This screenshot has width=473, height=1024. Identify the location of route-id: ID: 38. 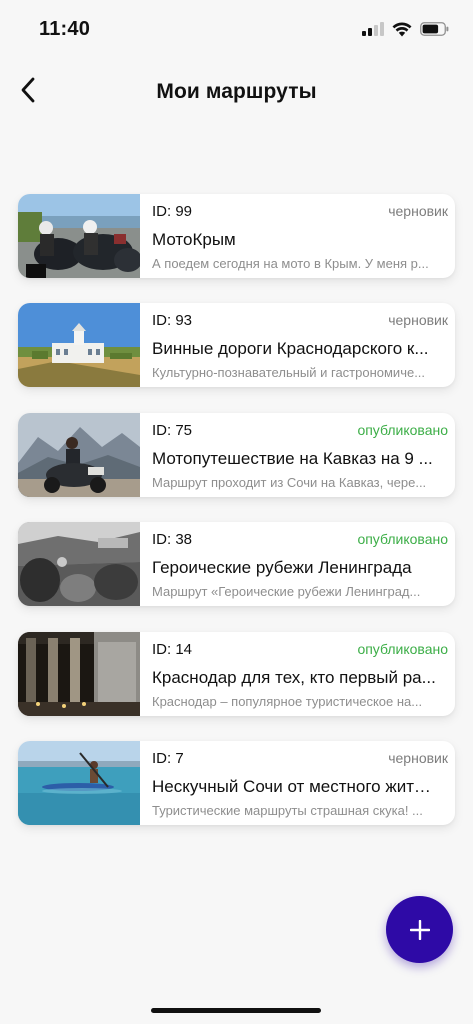
(172, 540).